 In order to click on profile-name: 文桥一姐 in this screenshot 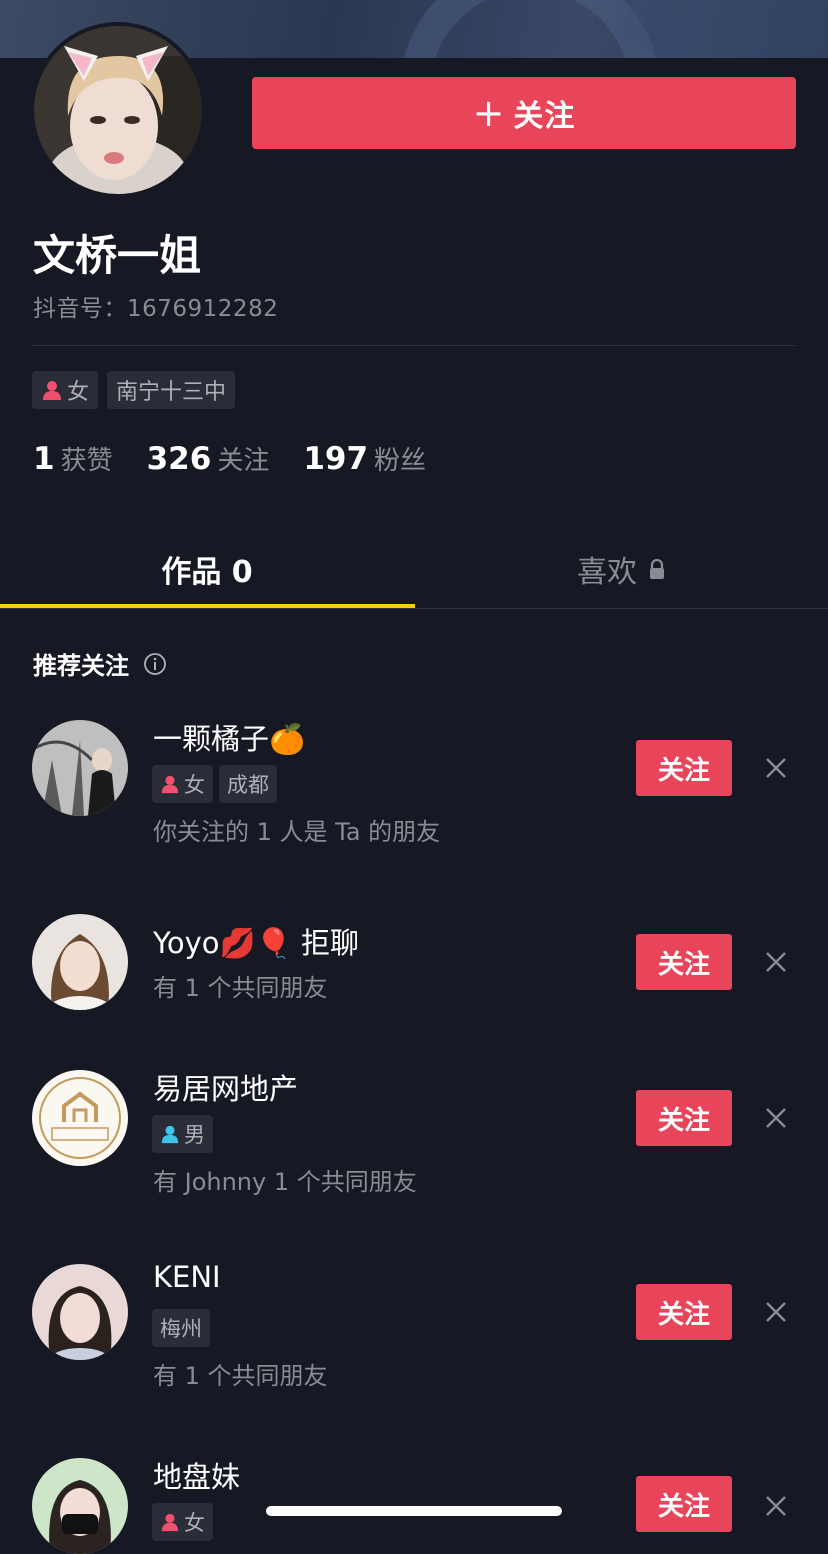, I will do `click(117, 255)`.